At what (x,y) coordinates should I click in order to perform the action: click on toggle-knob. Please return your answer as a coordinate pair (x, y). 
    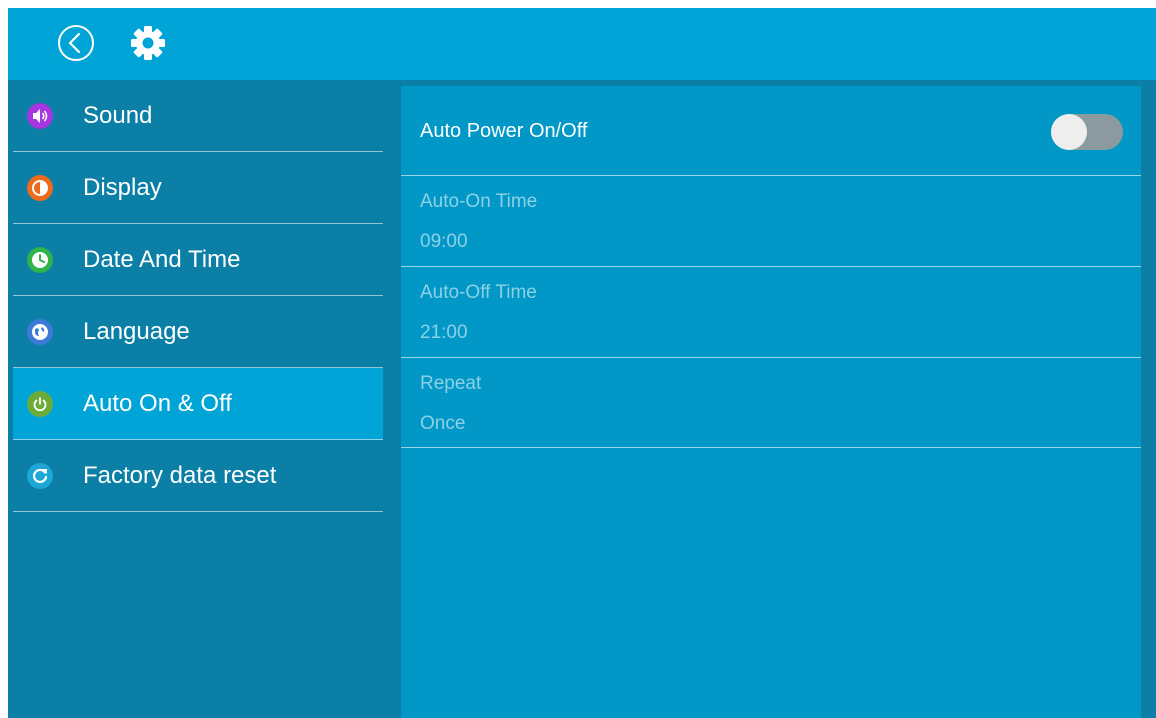
    Looking at the image, I should click on (1069, 132).